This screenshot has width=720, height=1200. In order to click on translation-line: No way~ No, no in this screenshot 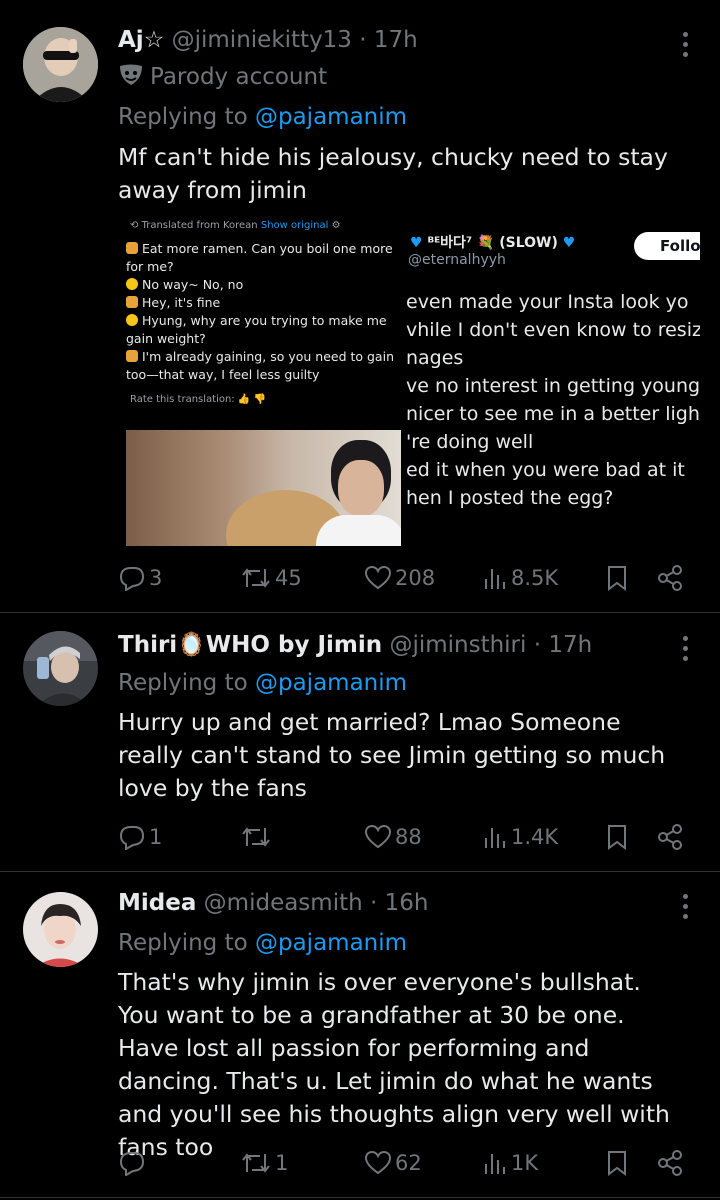, I will do `click(266, 285)`.